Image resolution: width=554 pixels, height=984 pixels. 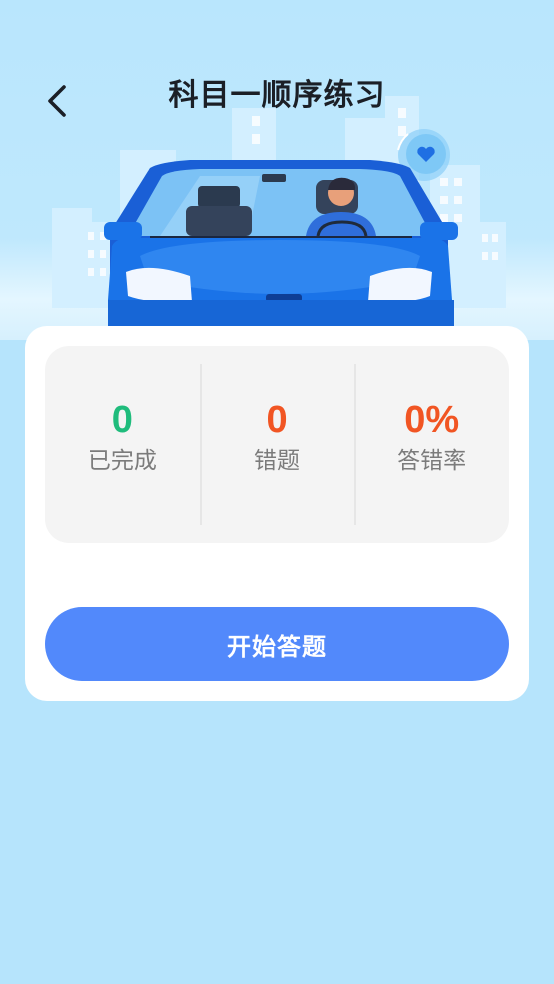 What do you see at coordinates (277, 644) in the screenshot?
I see `start-quiz-button: 开始答题` at bounding box center [277, 644].